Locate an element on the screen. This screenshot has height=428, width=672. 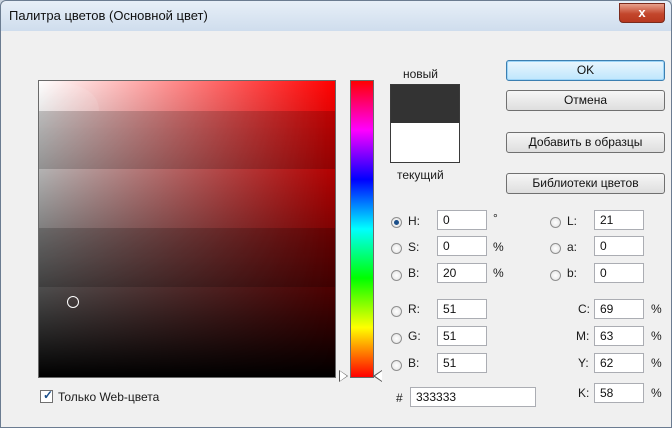
new-color-swatch is located at coordinates (425, 104).